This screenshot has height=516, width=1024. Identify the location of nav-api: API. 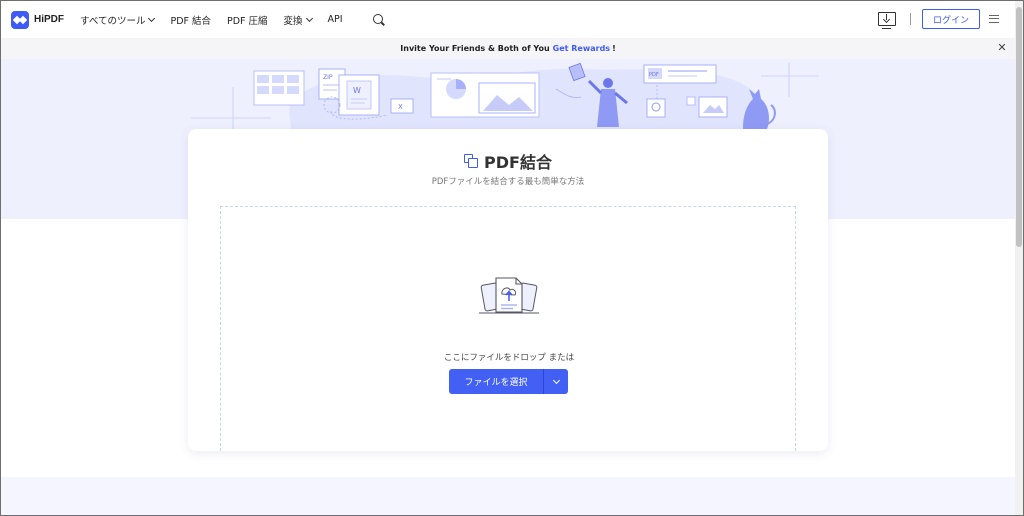
(335, 19).